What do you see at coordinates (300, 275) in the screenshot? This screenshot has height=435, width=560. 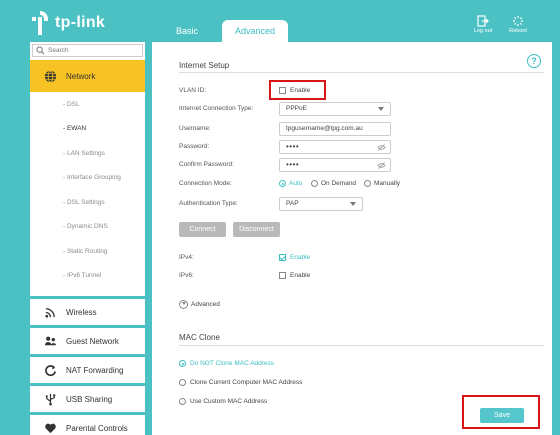 I see `ipv6-enable-label: Enable` at bounding box center [300, 275].